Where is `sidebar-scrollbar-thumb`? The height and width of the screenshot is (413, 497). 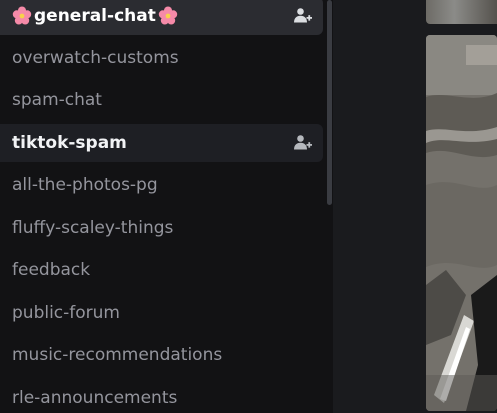 sidebar-scrollbar-thumb is located at coordinates (329, 102).